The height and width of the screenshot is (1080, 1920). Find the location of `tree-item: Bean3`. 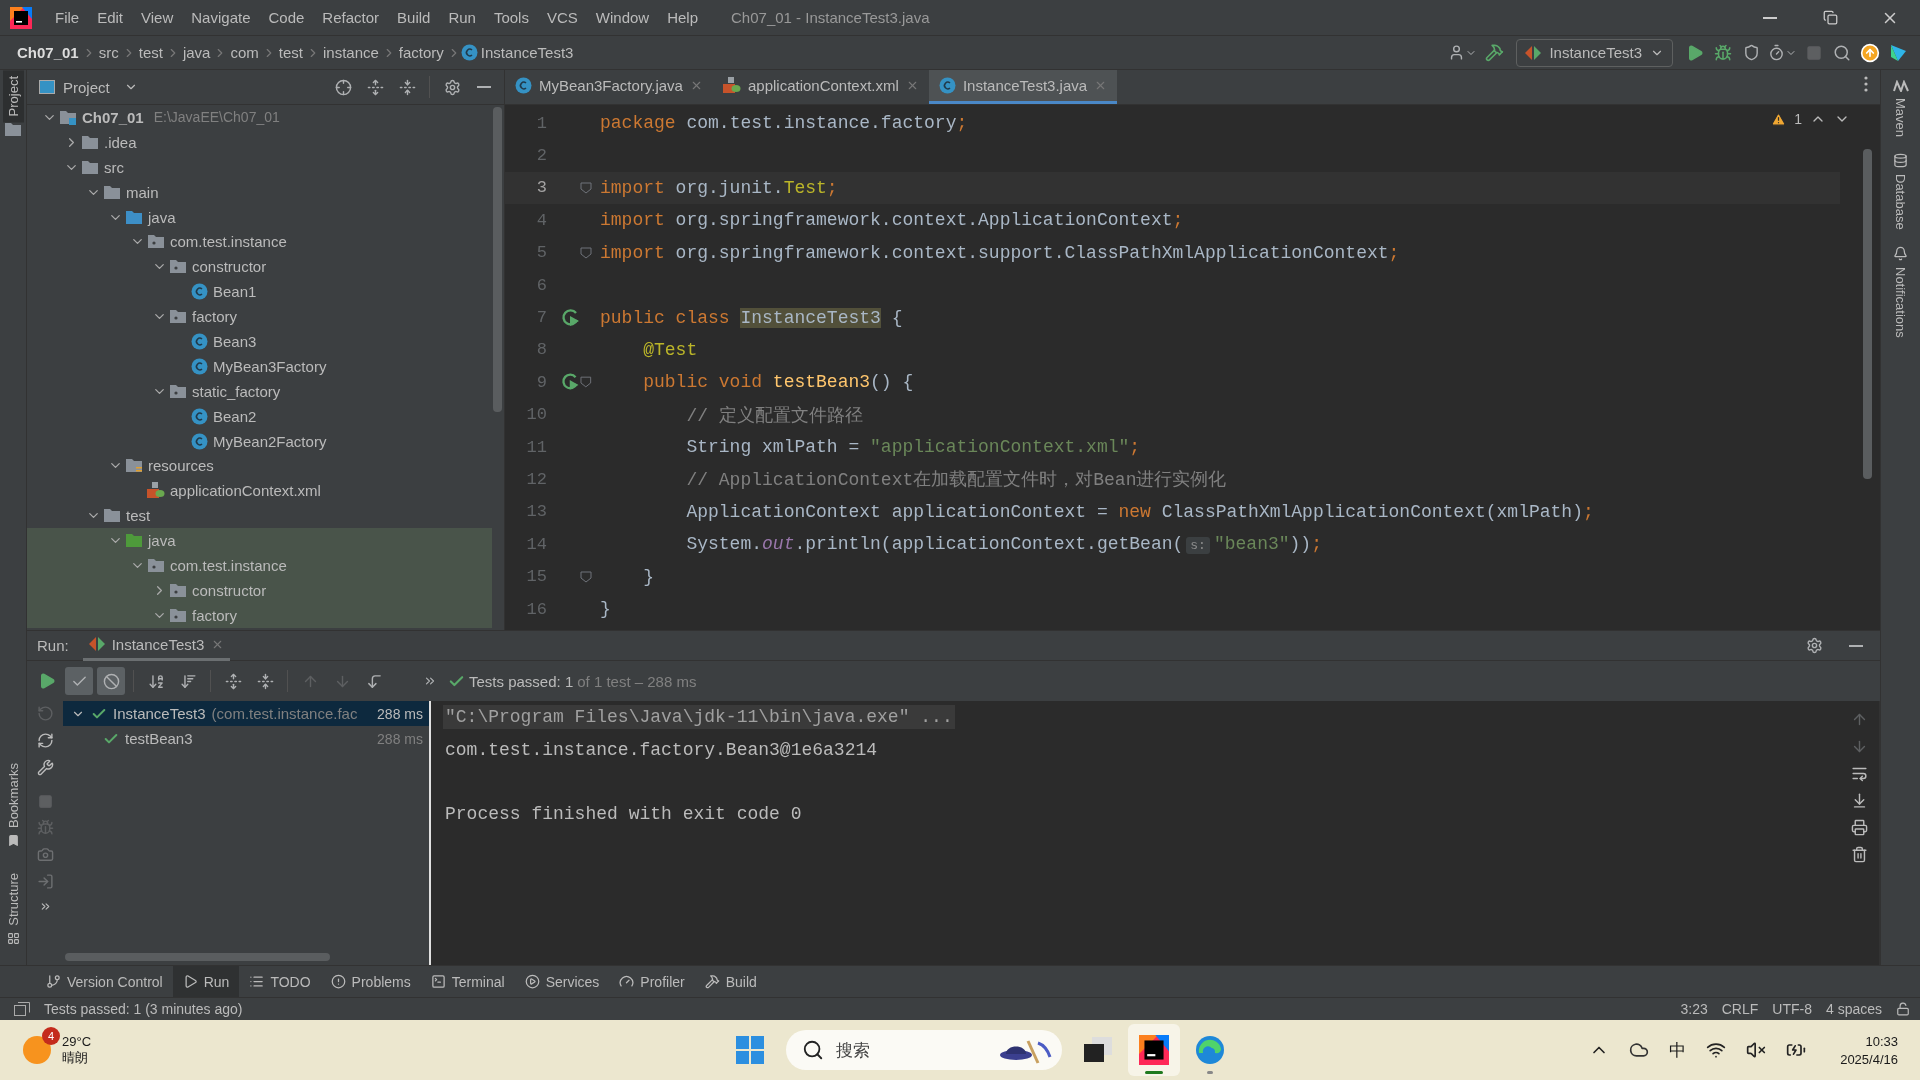

tree-item: Bean3 is located at coordinates (235, 341).